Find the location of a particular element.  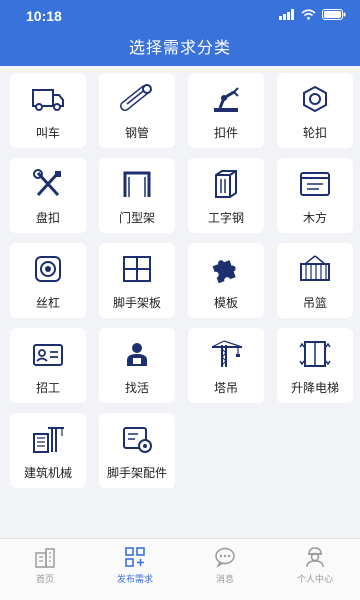

steel-pipe-icon is located at coordinates (137, 99).